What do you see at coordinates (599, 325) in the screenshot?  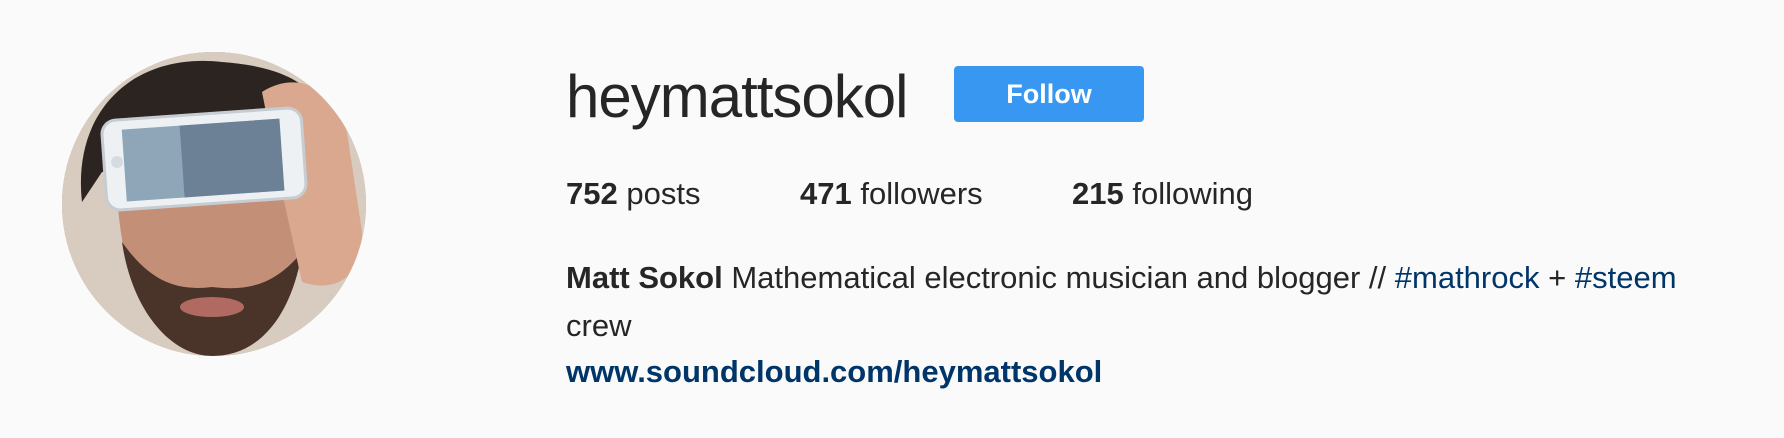 I see `bio-text-continued: crew` at bounding box center [599, 325].